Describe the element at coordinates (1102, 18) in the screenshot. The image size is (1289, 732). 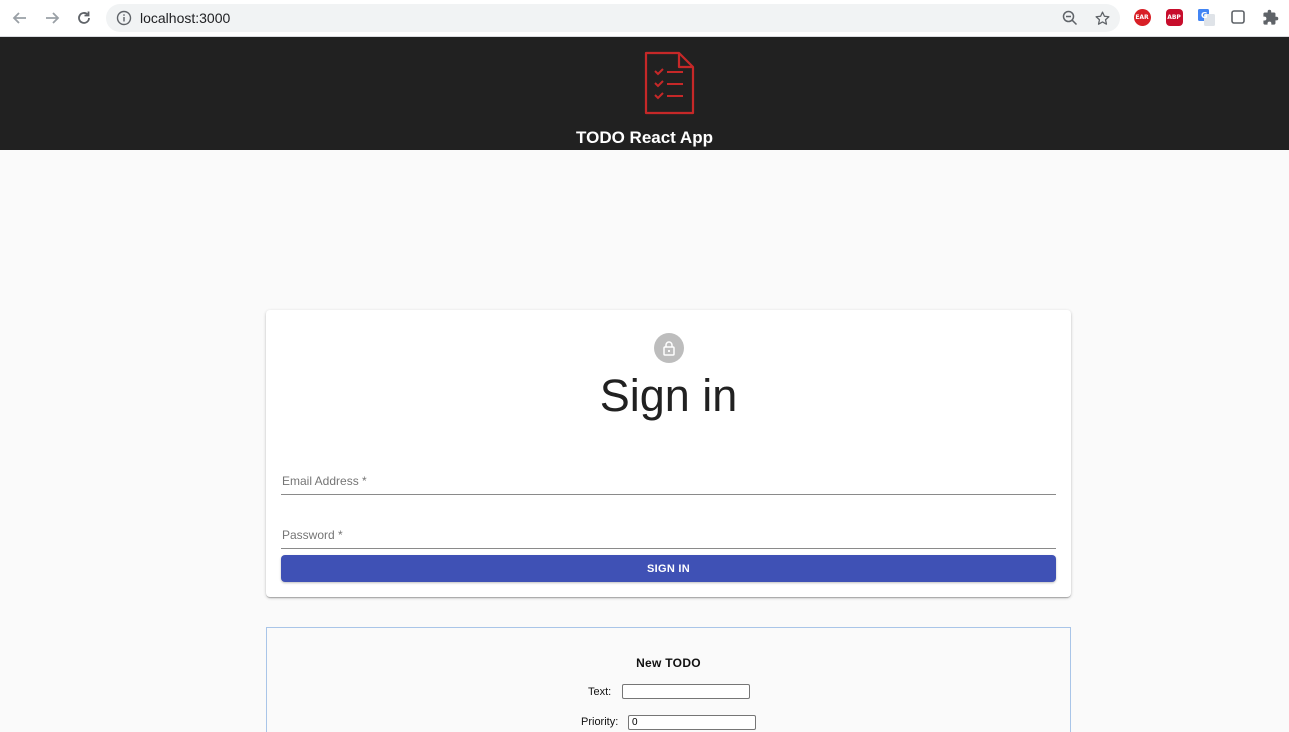
I see `star-icon` at that location.